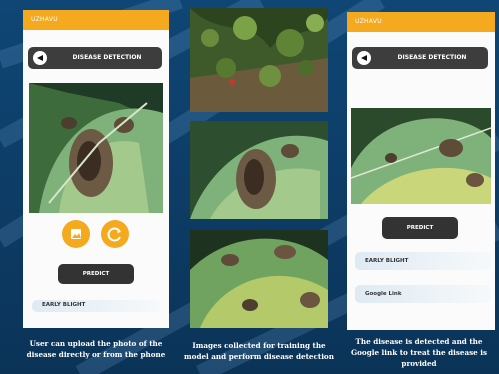  I want to click on google-link-card: Google Link, so click(423, 294).